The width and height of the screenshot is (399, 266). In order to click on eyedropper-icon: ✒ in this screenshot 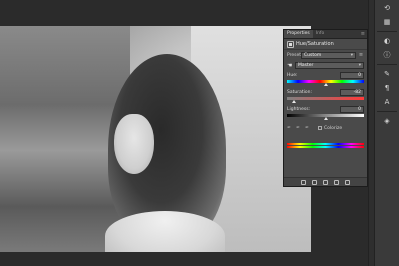, I will do `click(290, 128)`.